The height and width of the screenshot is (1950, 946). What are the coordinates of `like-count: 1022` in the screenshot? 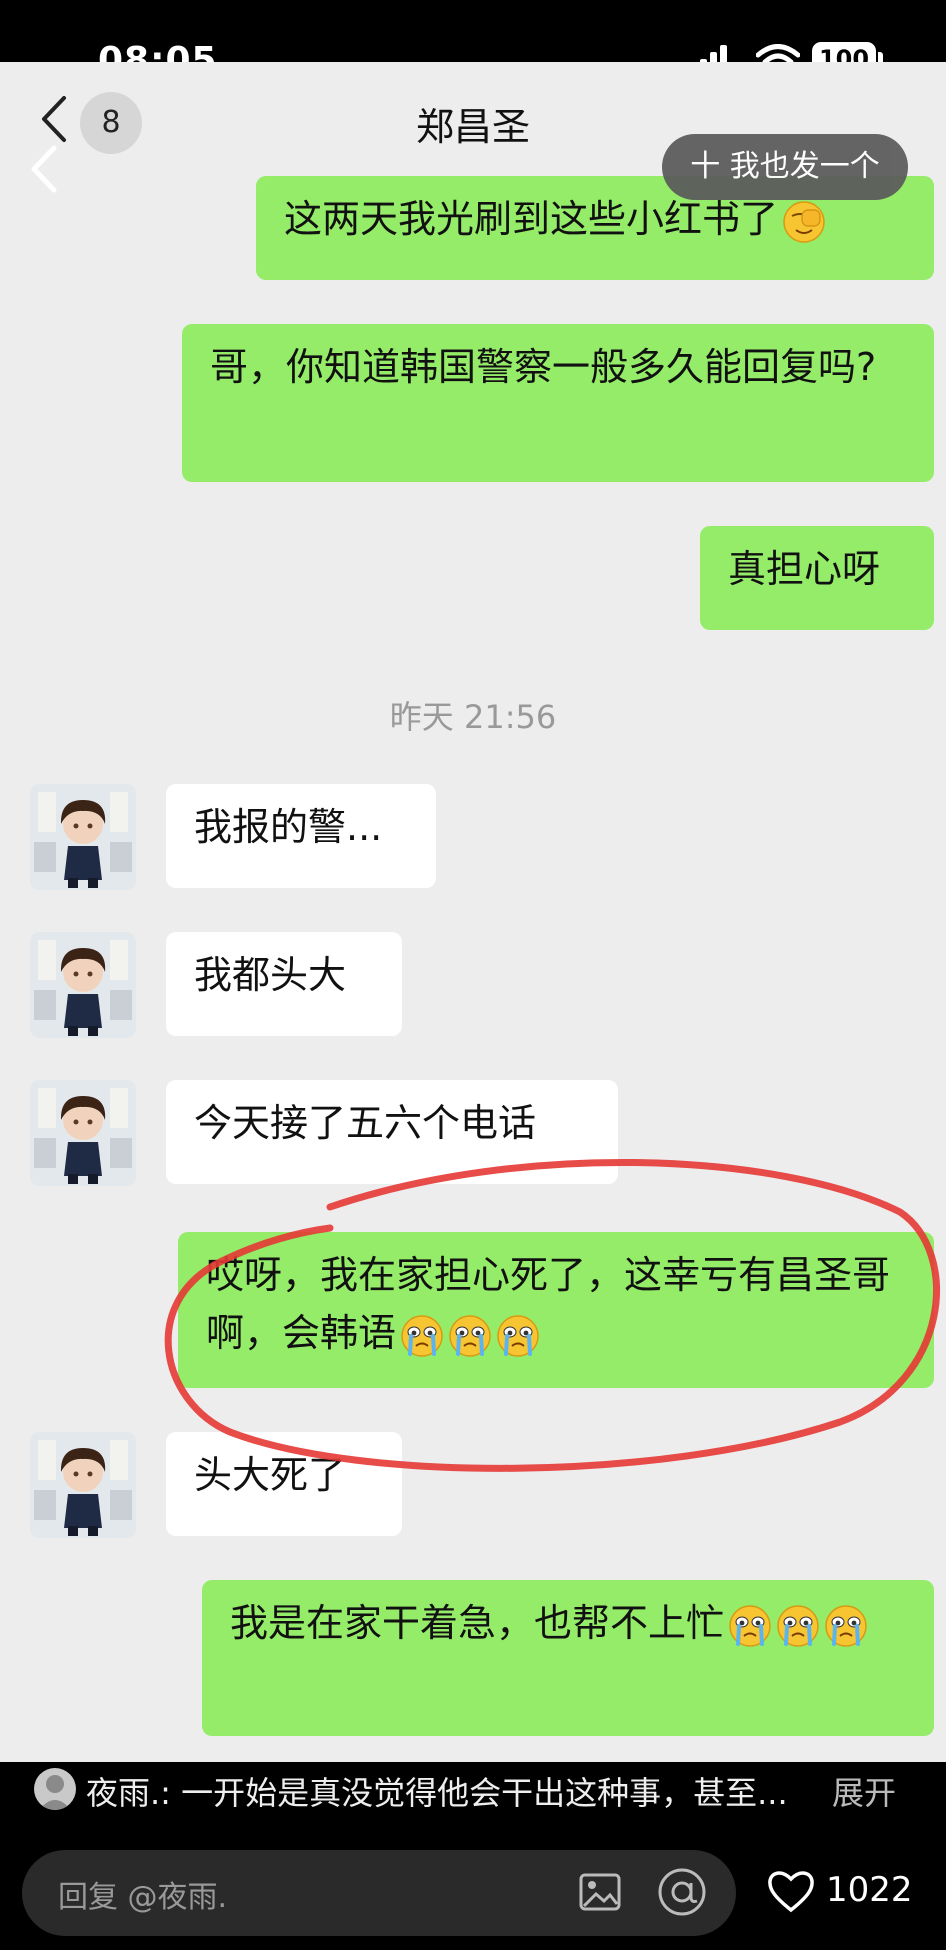 It's located at (869, 1890).